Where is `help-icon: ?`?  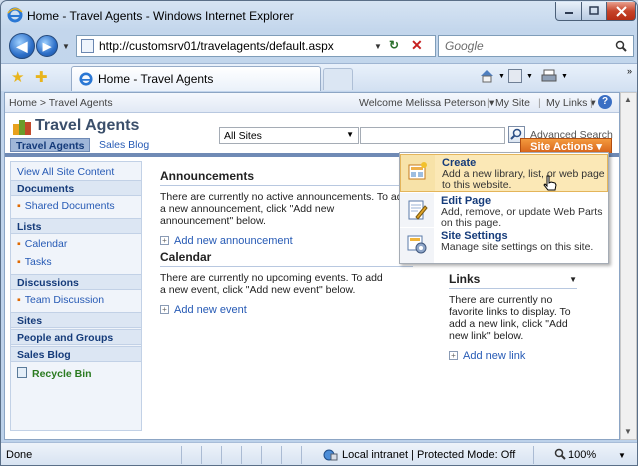
help-icon: ? is located at coordinates (605, 102).